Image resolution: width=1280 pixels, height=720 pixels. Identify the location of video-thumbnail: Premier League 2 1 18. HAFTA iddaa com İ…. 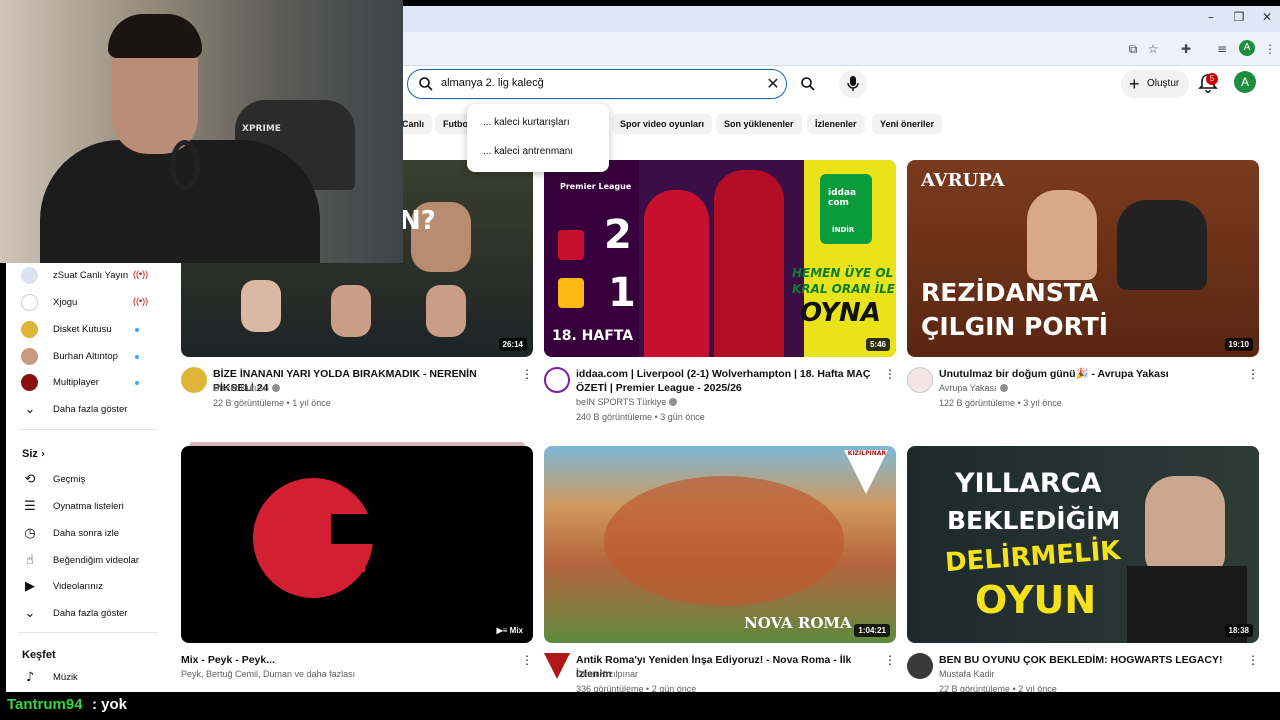
(720, 258).